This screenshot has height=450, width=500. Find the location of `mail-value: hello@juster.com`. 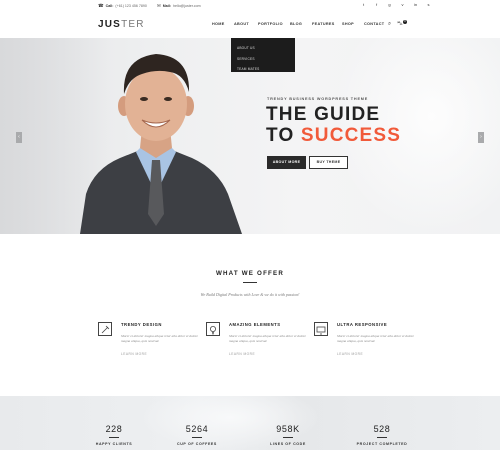

mail-value: hello@juster.com is located at coordinates (187, 6).